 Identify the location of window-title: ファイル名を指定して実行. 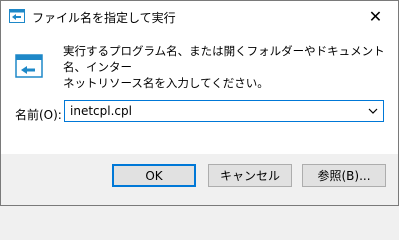
(104, 18).